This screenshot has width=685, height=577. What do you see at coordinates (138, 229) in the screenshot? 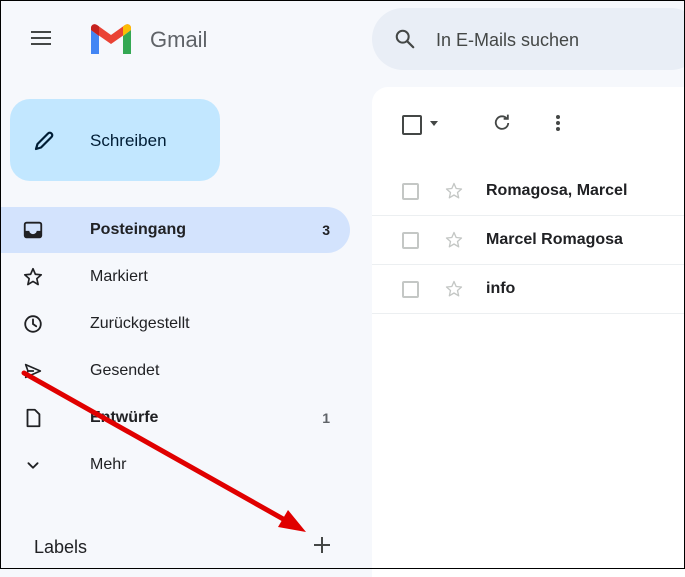
I see `sidebar-item-label: Posteingang` at bounding box center [138, 229].